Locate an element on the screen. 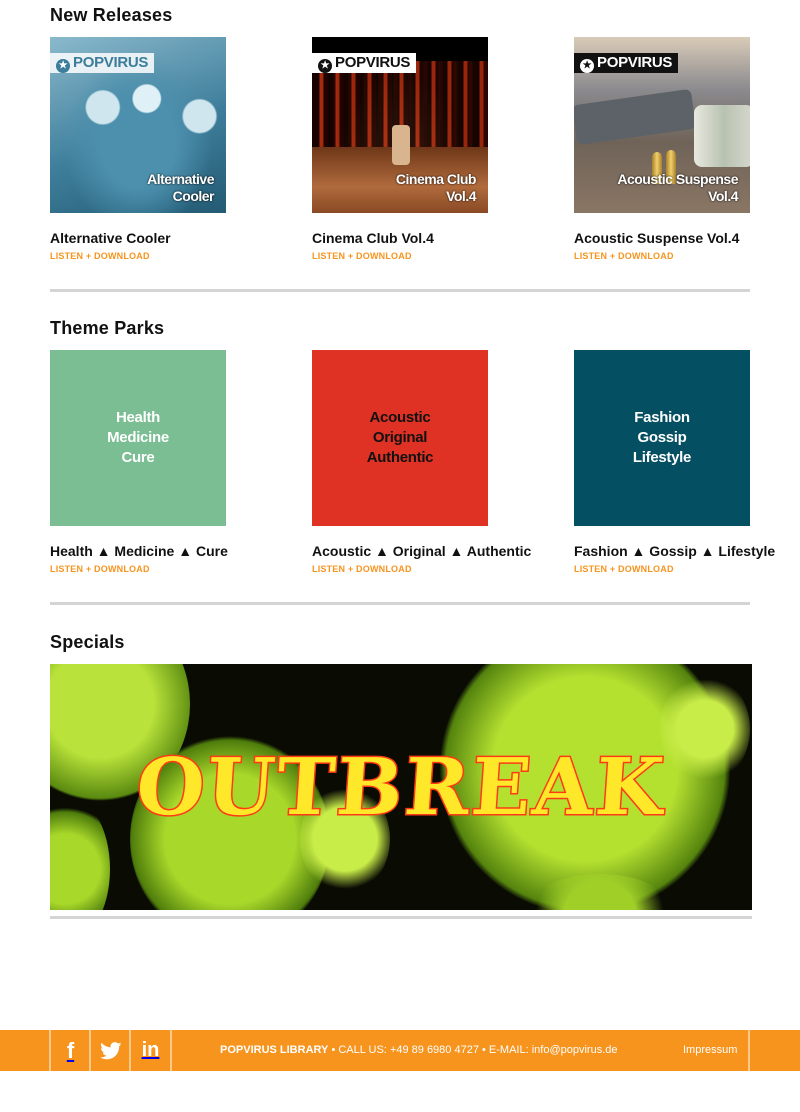 Image resolution: width=800 pixels, height=1112 pixels. theme-cover: Health Medicine Cure is located at coordinates (138, 438).